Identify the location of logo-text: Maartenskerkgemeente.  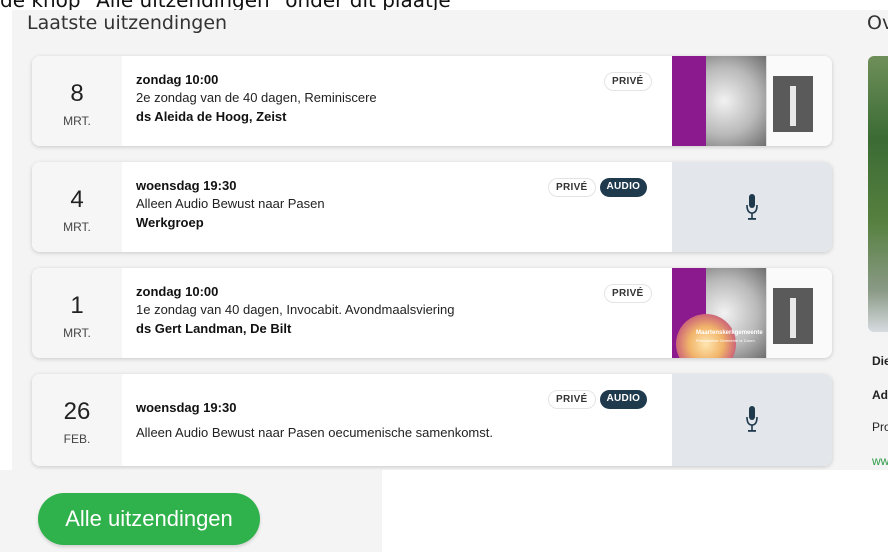
(729, 333).